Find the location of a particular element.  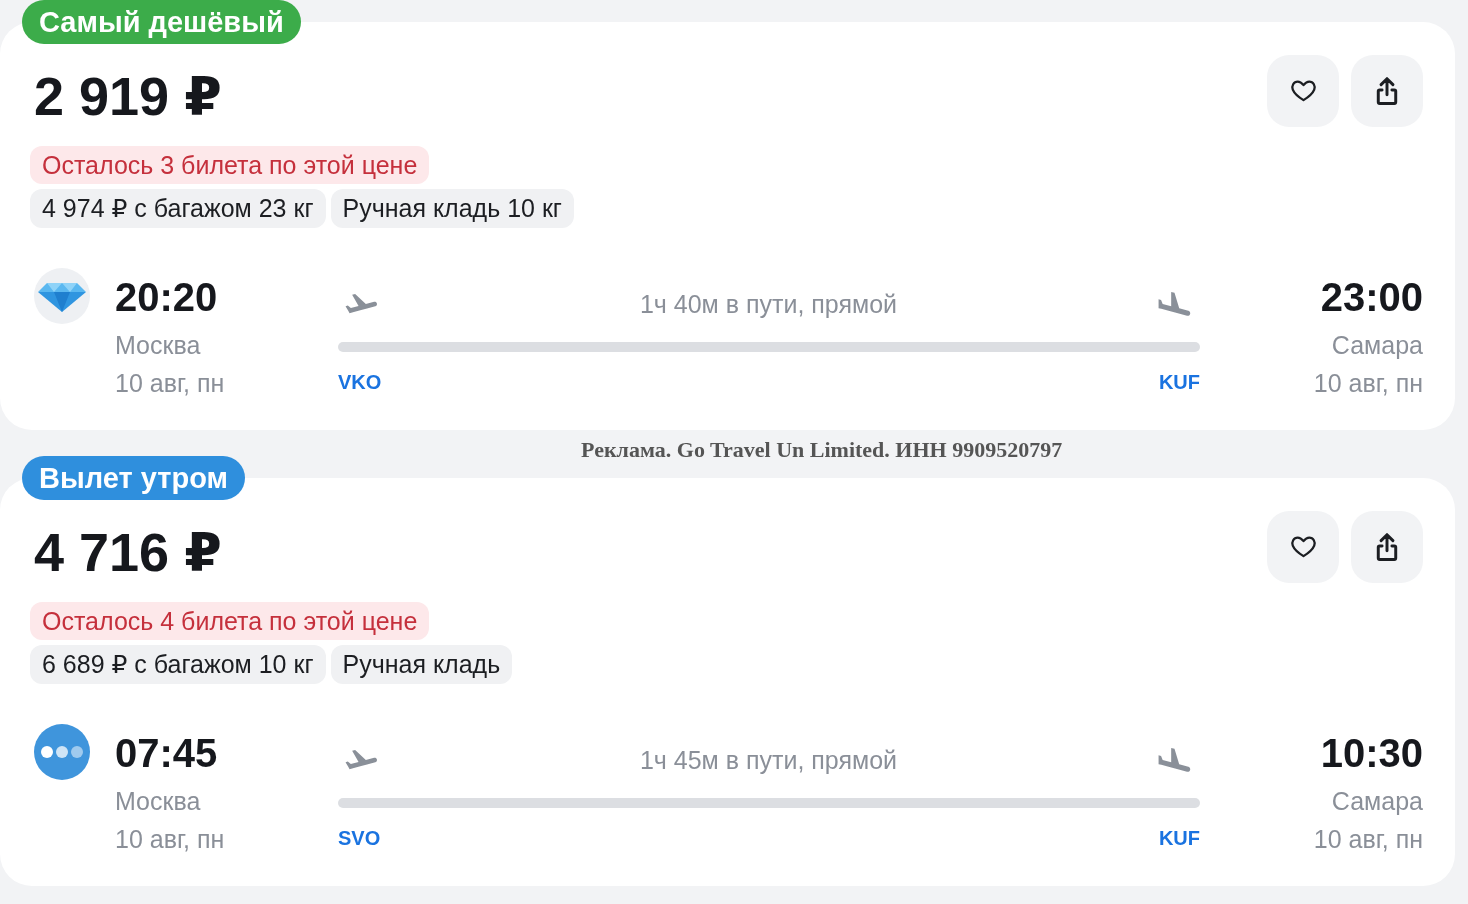

departure-airport-code: VKO is located at coordinates (360, 382).